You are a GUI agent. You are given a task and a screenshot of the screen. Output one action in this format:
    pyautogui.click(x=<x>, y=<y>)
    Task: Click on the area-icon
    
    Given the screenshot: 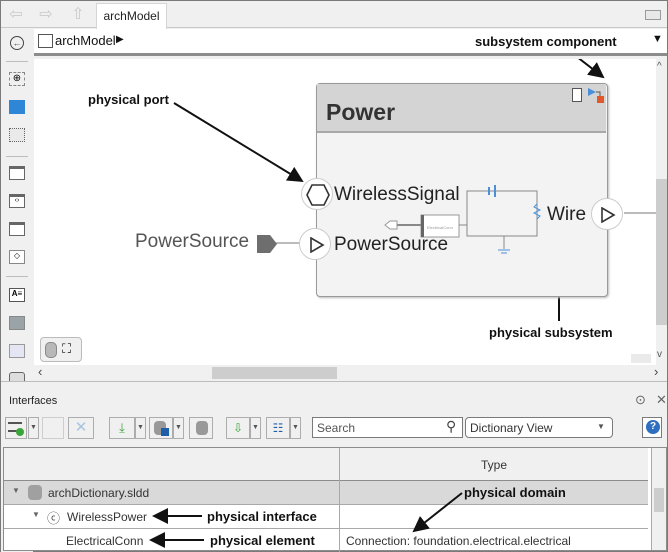 What is the action you would take?
    pyautogui.click(x=17, y=351)
    